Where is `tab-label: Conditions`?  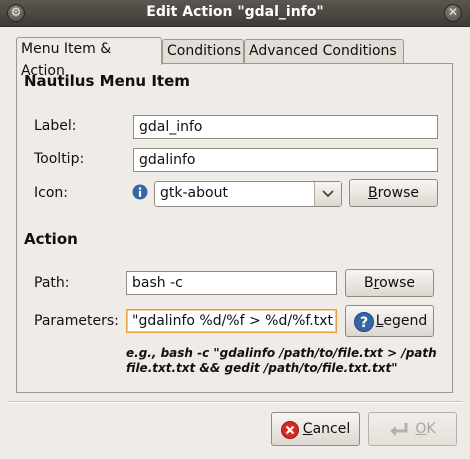 tab-label: Conditions is located at coordinates (204, 51).